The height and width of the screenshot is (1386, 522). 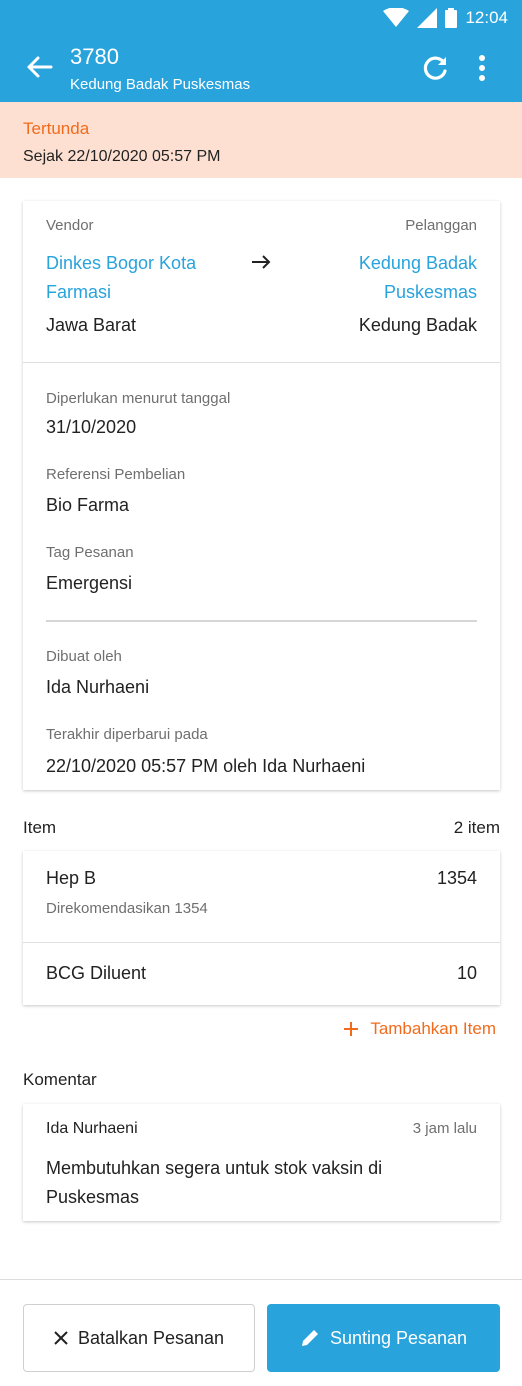 I want to click on pencil-icon, so click(x=309, y=1338).